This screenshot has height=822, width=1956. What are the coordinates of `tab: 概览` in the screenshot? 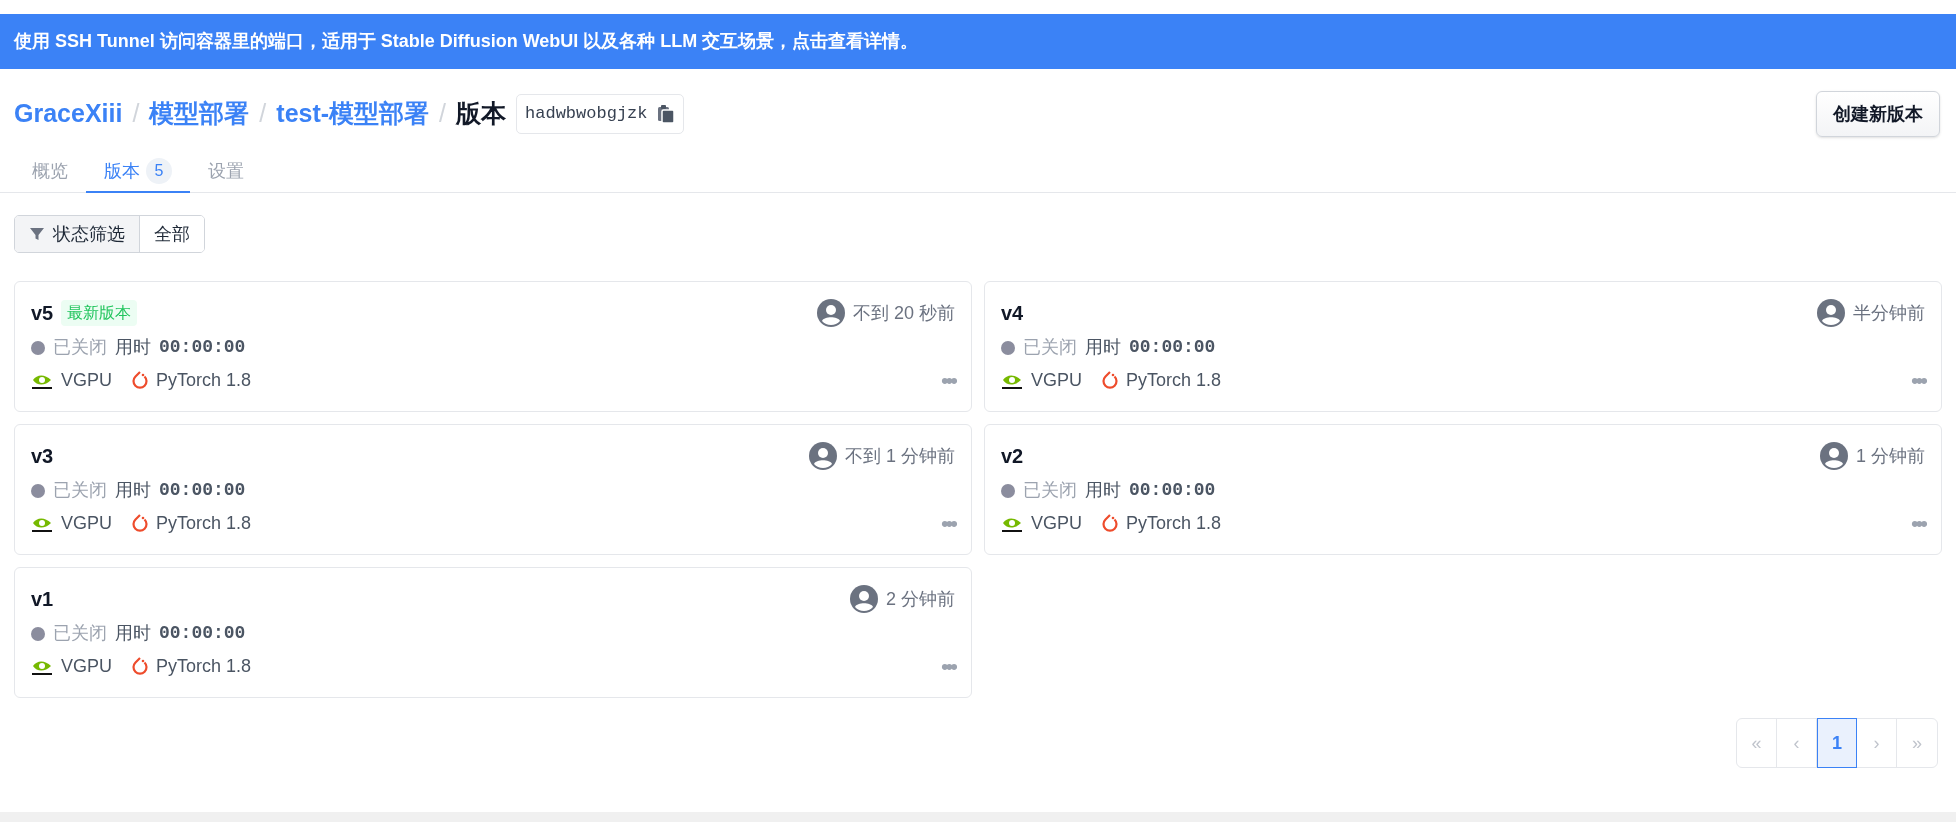 It's located at (50, 172).